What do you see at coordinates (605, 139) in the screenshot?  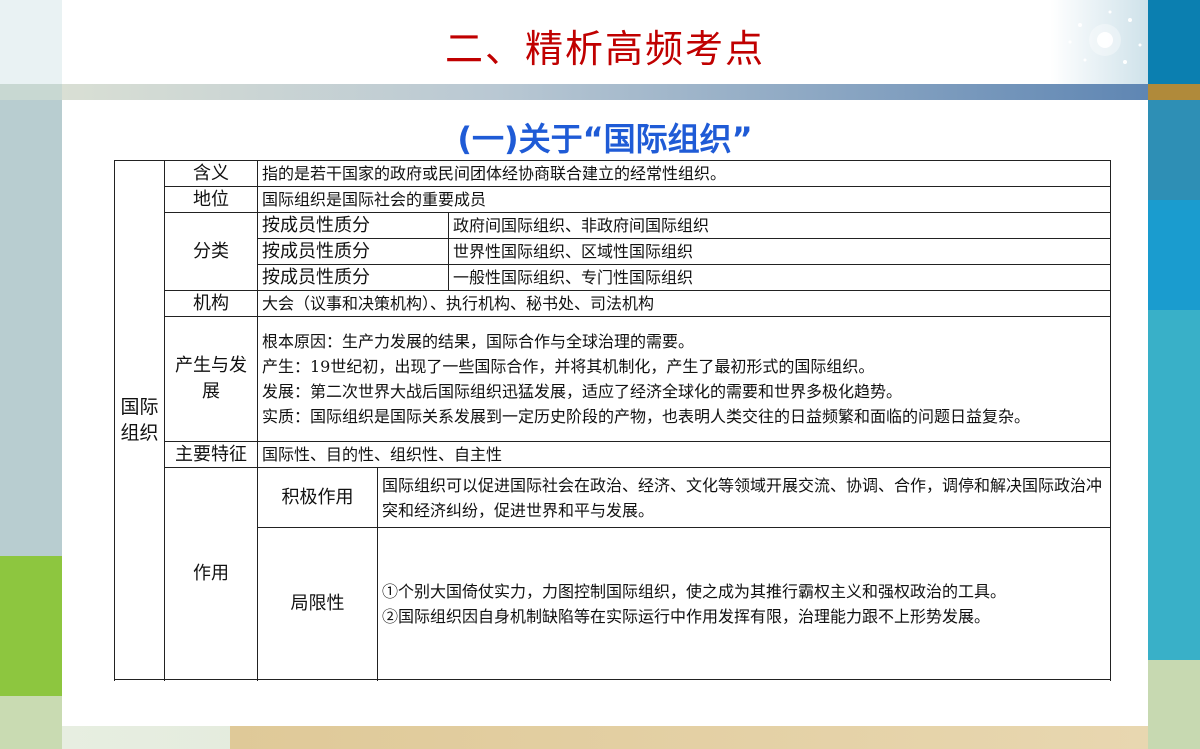 I see `section-subtitle: (一)关于“国际组织”` at bounding box center [605, 139].